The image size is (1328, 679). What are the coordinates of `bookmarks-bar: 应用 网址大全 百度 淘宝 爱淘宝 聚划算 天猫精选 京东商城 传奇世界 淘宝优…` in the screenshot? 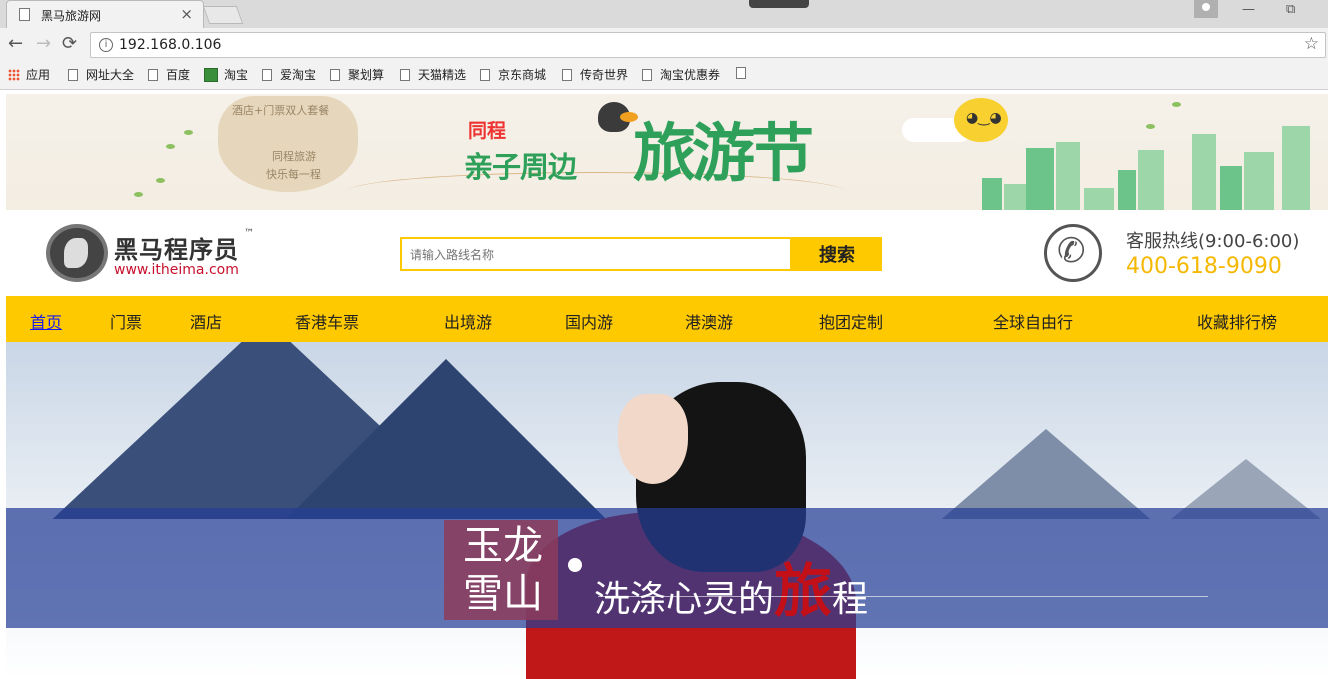 It's located at (664, 75).